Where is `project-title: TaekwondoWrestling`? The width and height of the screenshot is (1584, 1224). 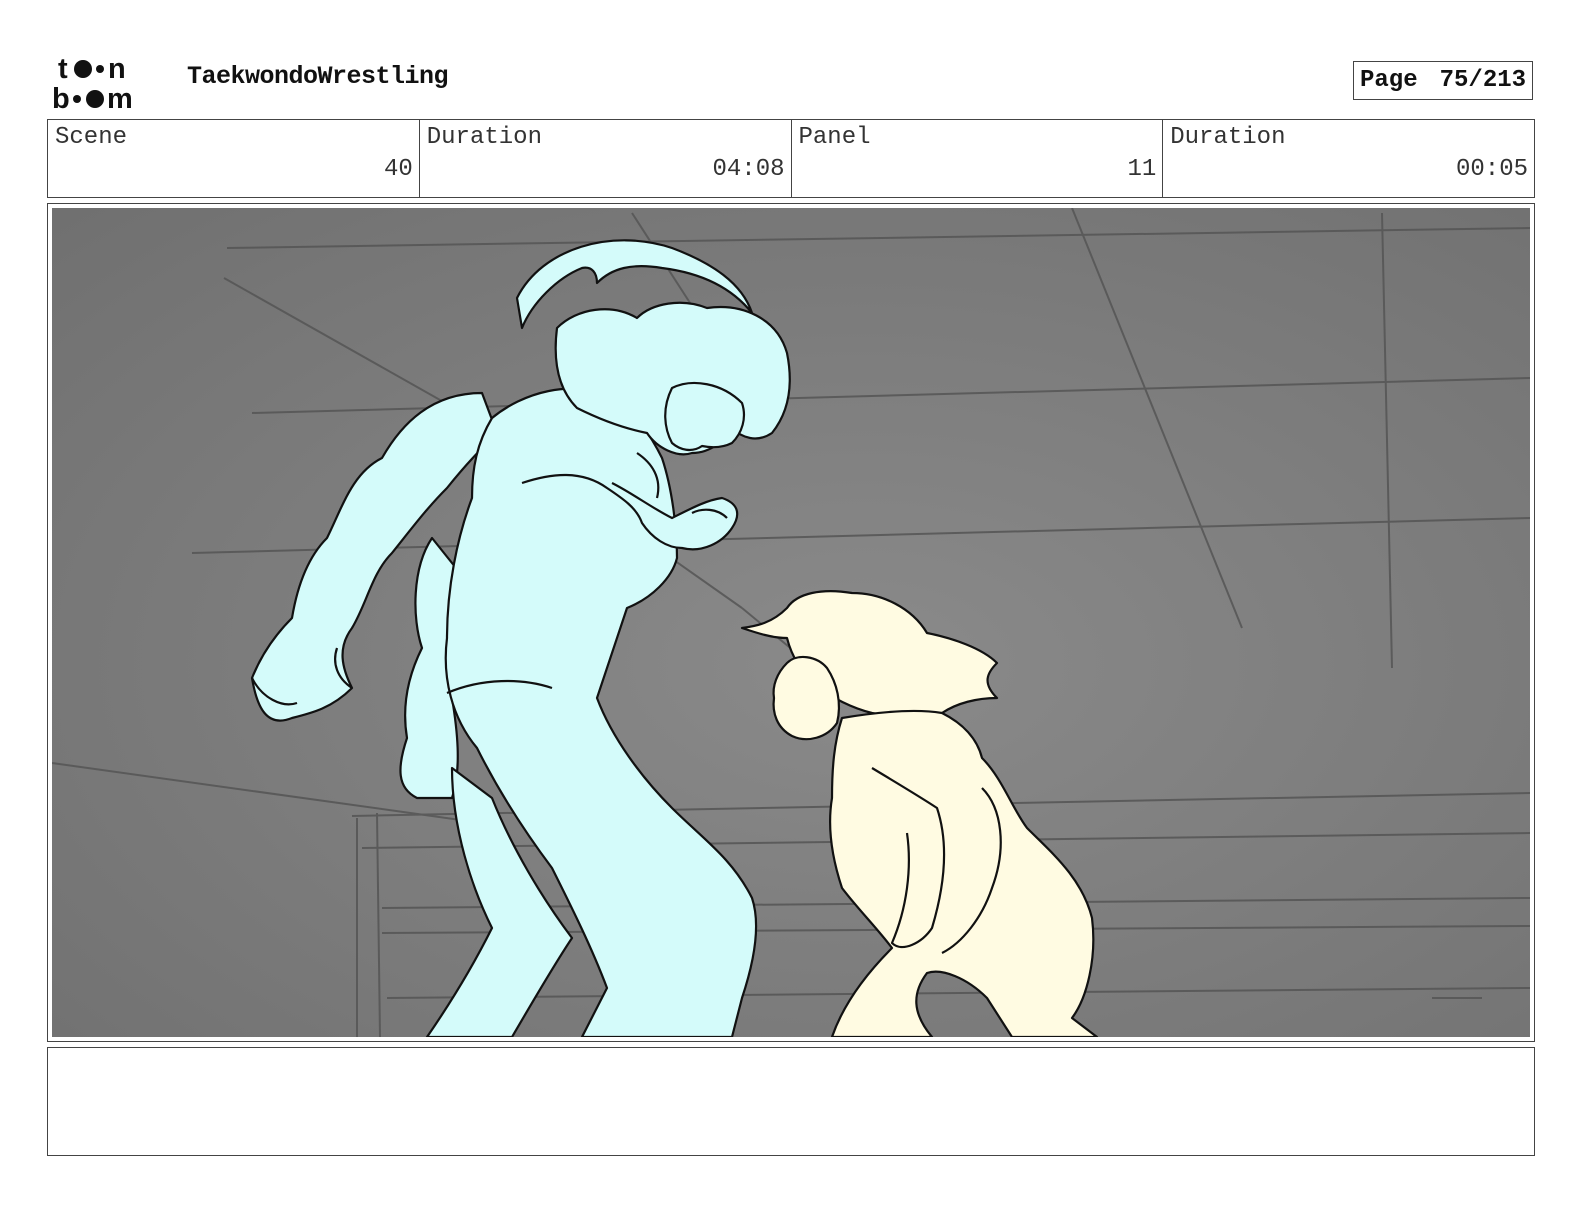 project-title: TaekwondoWrestling is located at coordinates (318, 76).